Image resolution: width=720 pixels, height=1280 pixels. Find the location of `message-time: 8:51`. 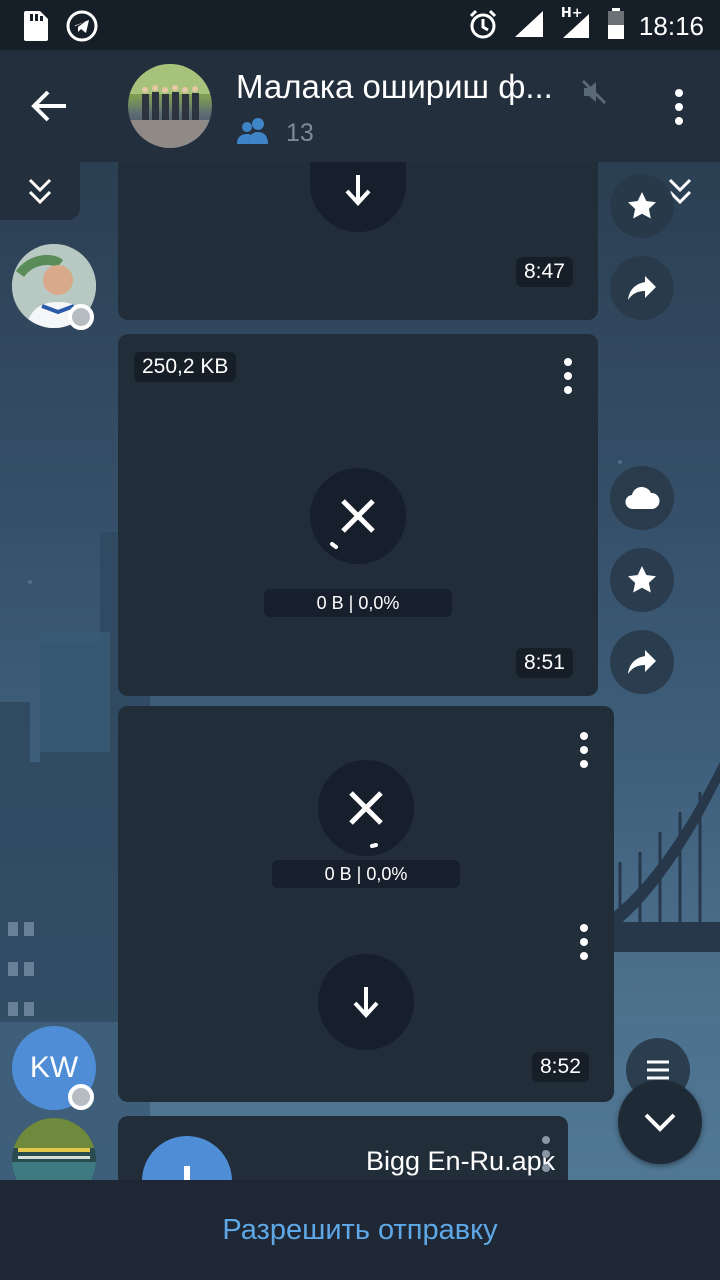

message-time: 8:51 is located at coordinates (544, 663).